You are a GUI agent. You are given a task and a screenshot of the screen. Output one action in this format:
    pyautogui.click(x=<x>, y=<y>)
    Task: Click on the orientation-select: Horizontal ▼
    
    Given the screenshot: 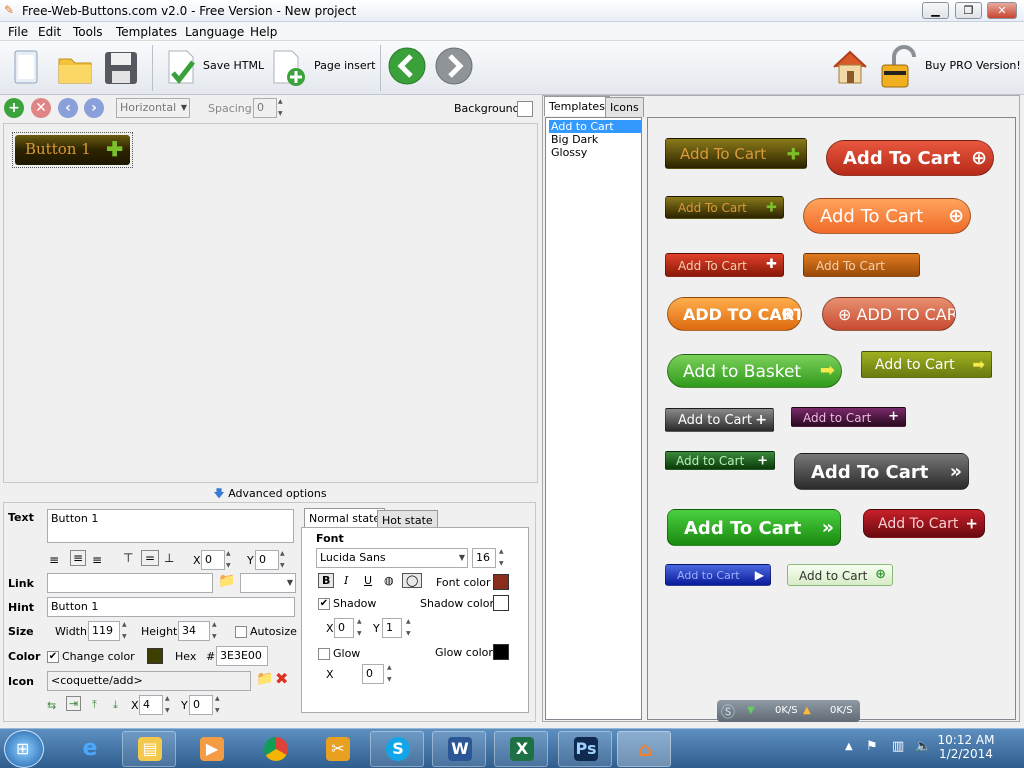 What is the action you would take?
    pyautogui.click(x=153, y=108)
    